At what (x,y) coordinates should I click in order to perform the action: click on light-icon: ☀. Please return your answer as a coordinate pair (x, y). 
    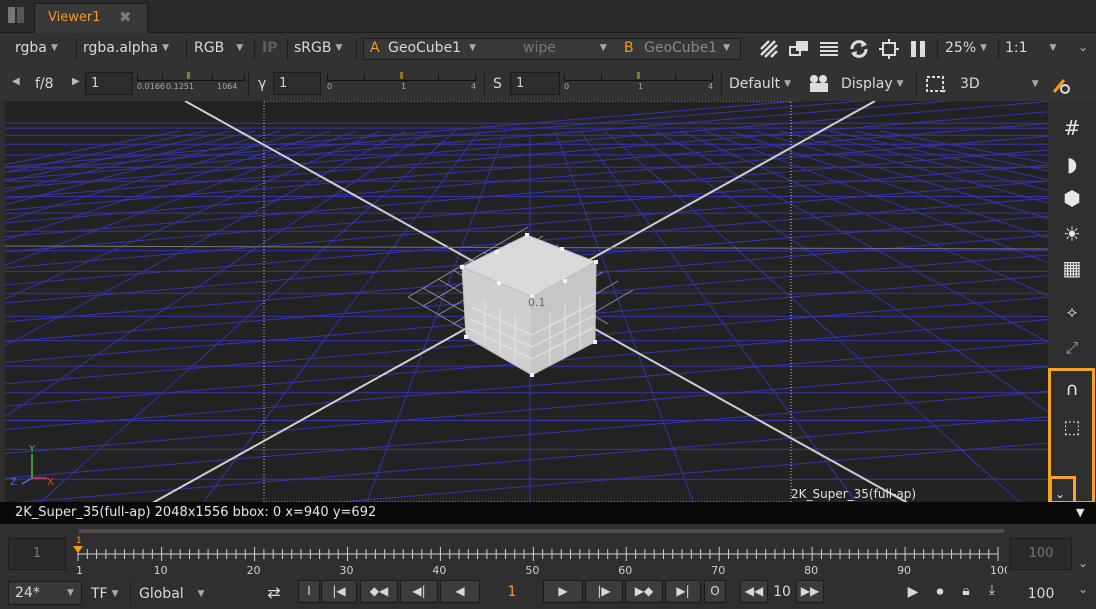
    Looking at the image, I should click on (1072, 234).